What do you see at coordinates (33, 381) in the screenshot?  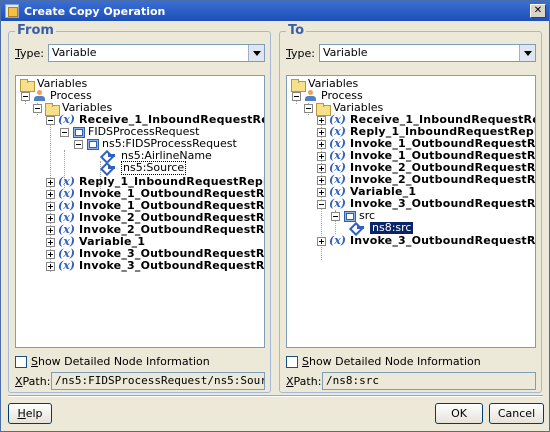 I see `from-xpath-label: XPath:` at bounding box center [33, 381].